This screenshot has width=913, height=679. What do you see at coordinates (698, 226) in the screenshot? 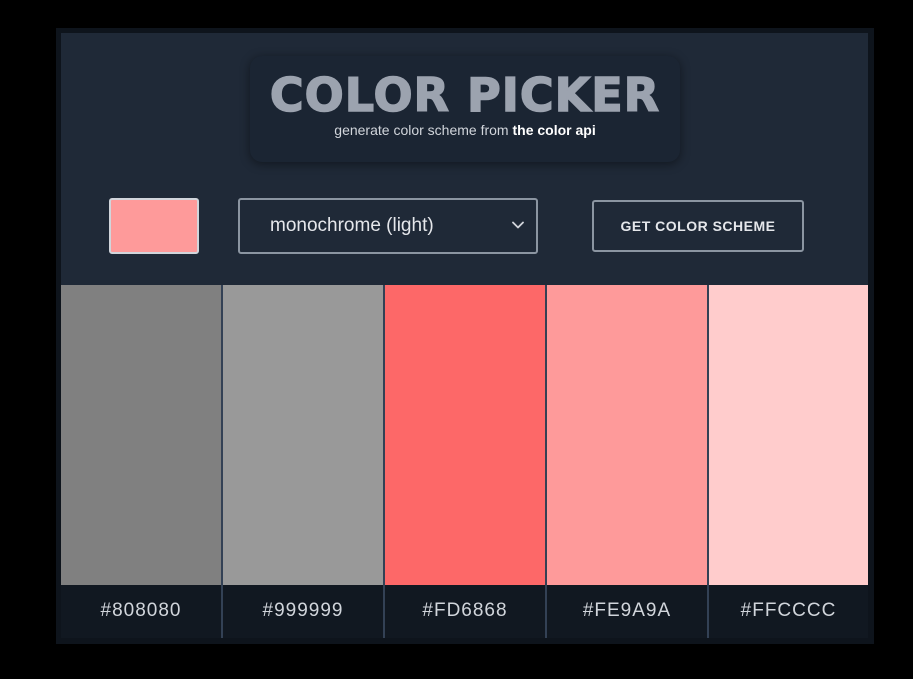
I see `get-color-scheme-button: GET COLOR SCHEME` at bounding box center [698, 226].